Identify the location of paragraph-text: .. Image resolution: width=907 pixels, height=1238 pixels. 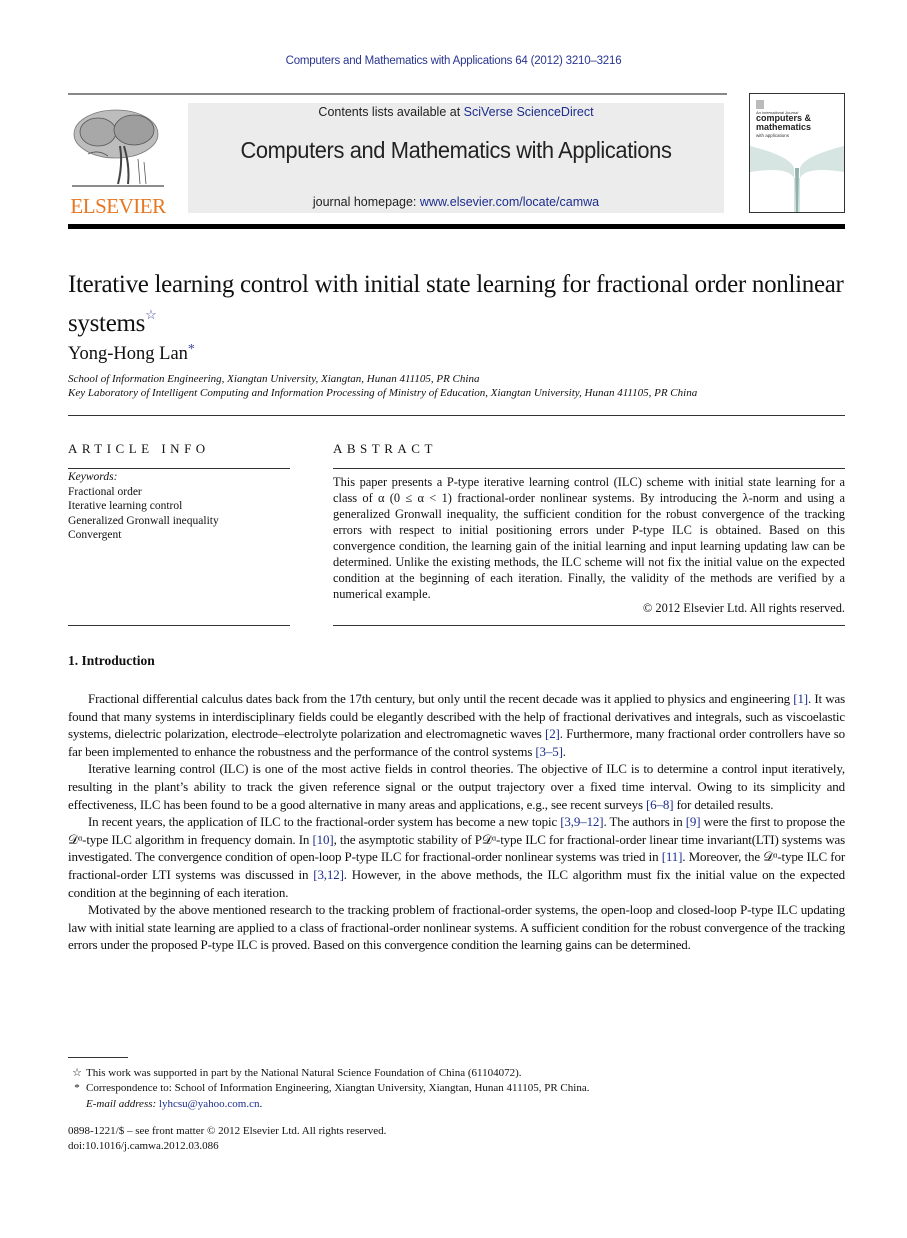
(564, 751).